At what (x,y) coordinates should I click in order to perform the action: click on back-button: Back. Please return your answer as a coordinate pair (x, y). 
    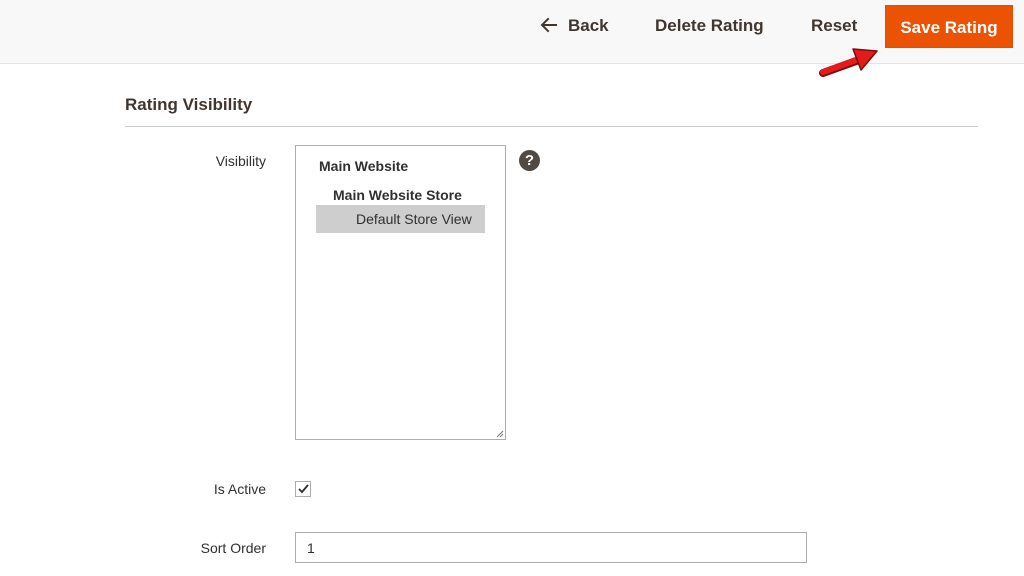
    Looking at the image, I should click on (574, 26).